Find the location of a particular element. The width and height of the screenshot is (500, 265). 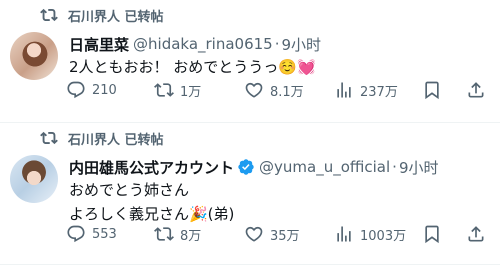

tweet-text-line: 2人ともおお！ おめでとううっ☺️💓 is located at coordinates (192, 67).